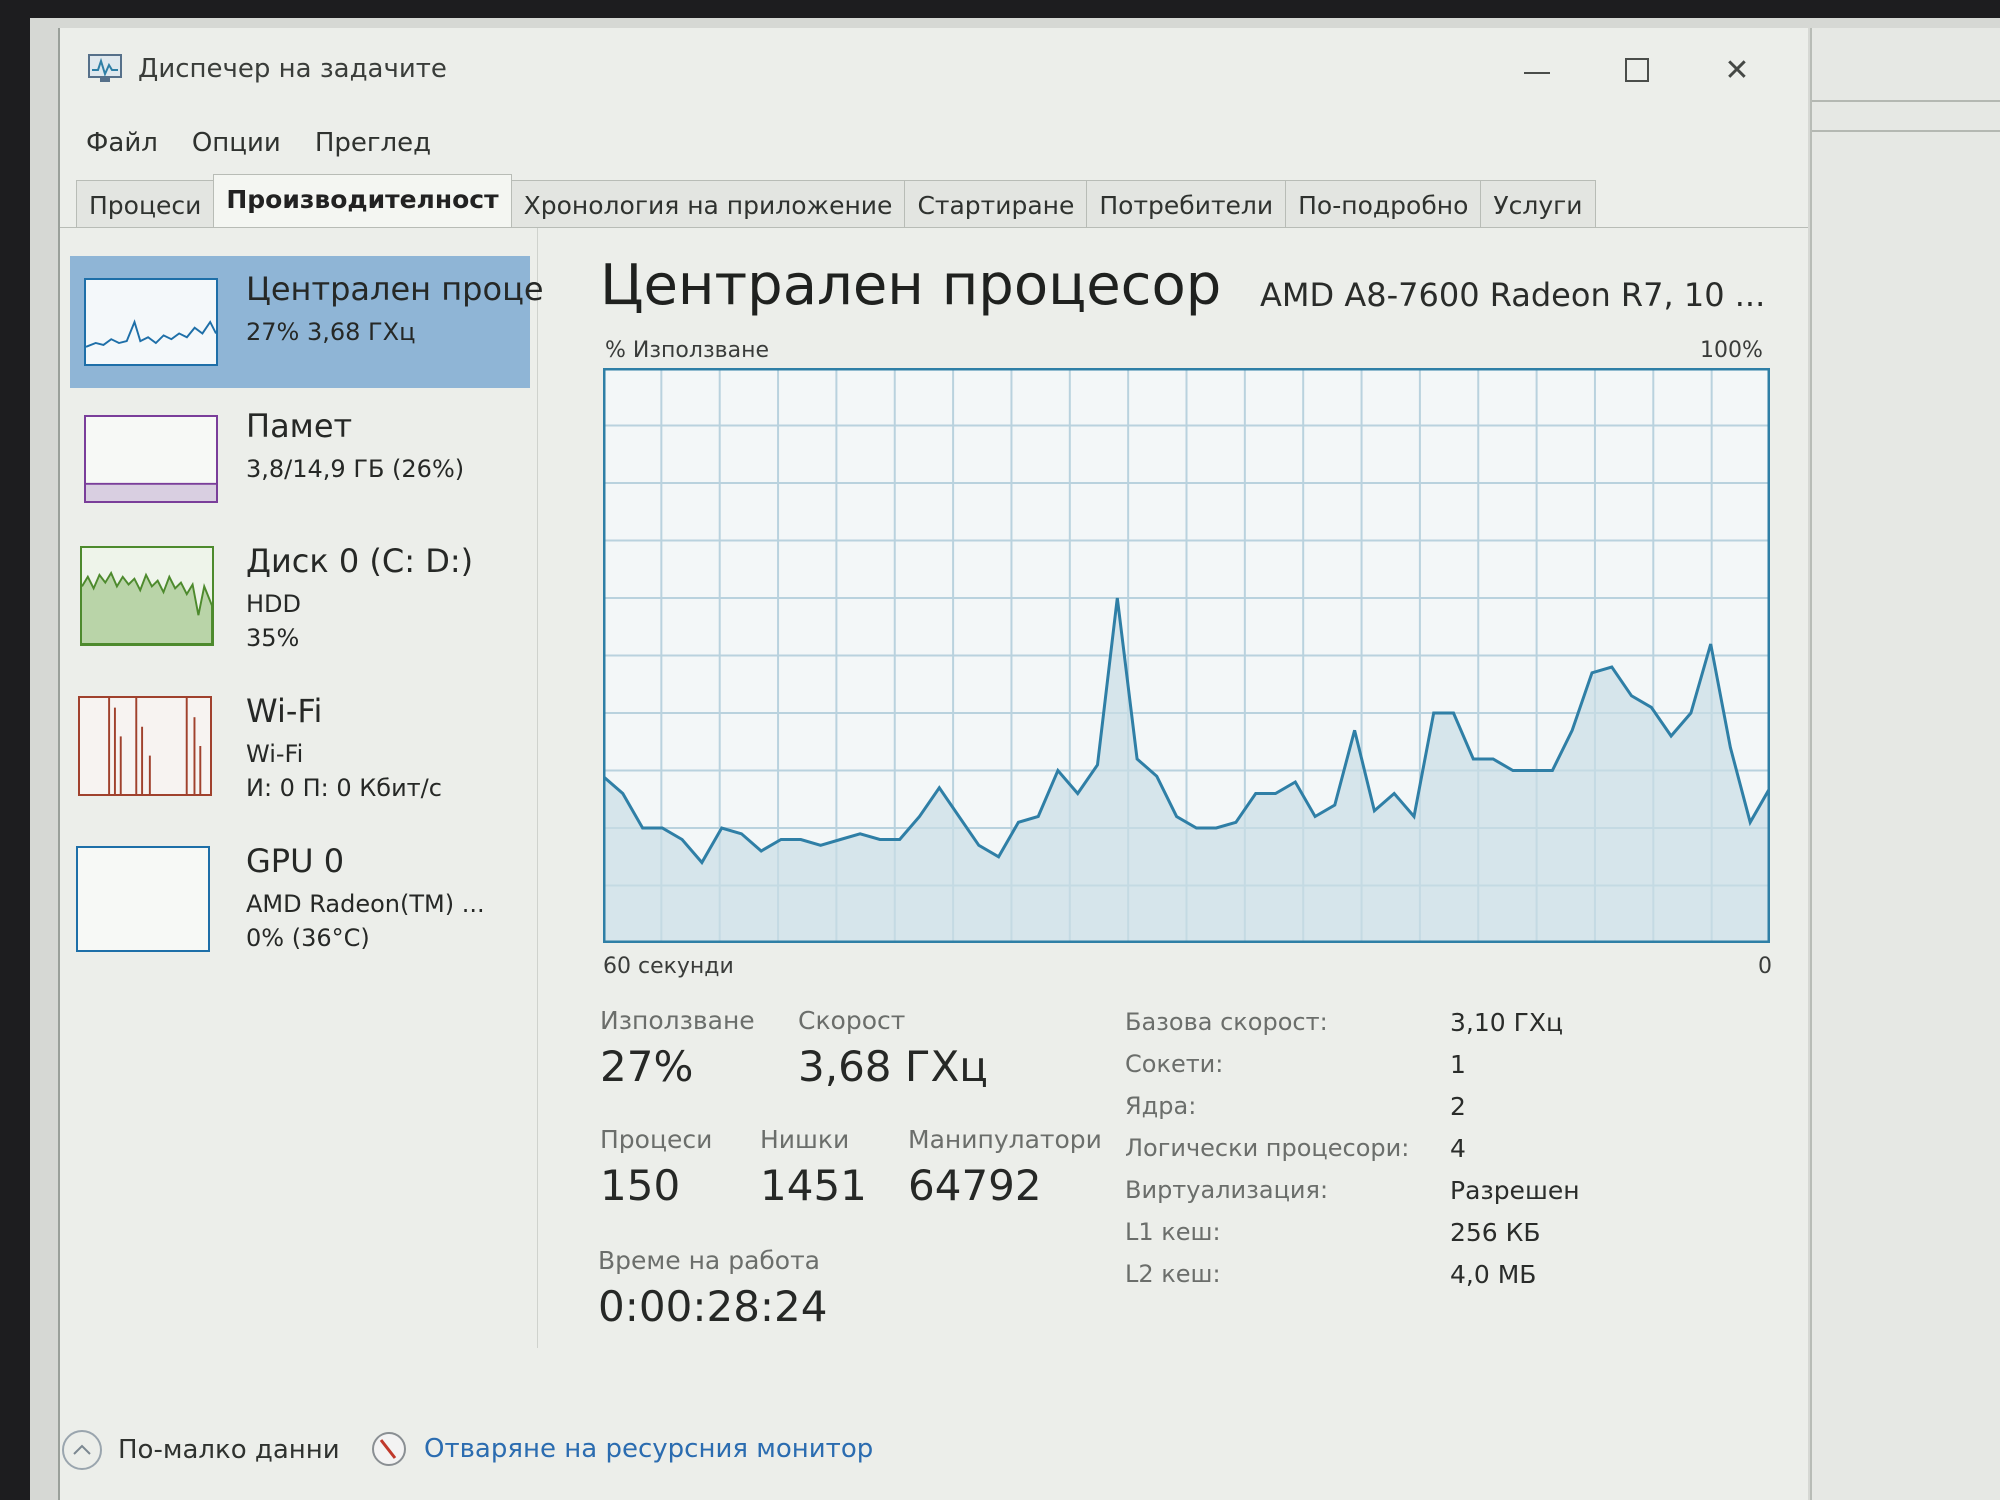 This screenshot has height=1500, width=2000. I want to click on menu-view: Преглед, so click(373, 148).